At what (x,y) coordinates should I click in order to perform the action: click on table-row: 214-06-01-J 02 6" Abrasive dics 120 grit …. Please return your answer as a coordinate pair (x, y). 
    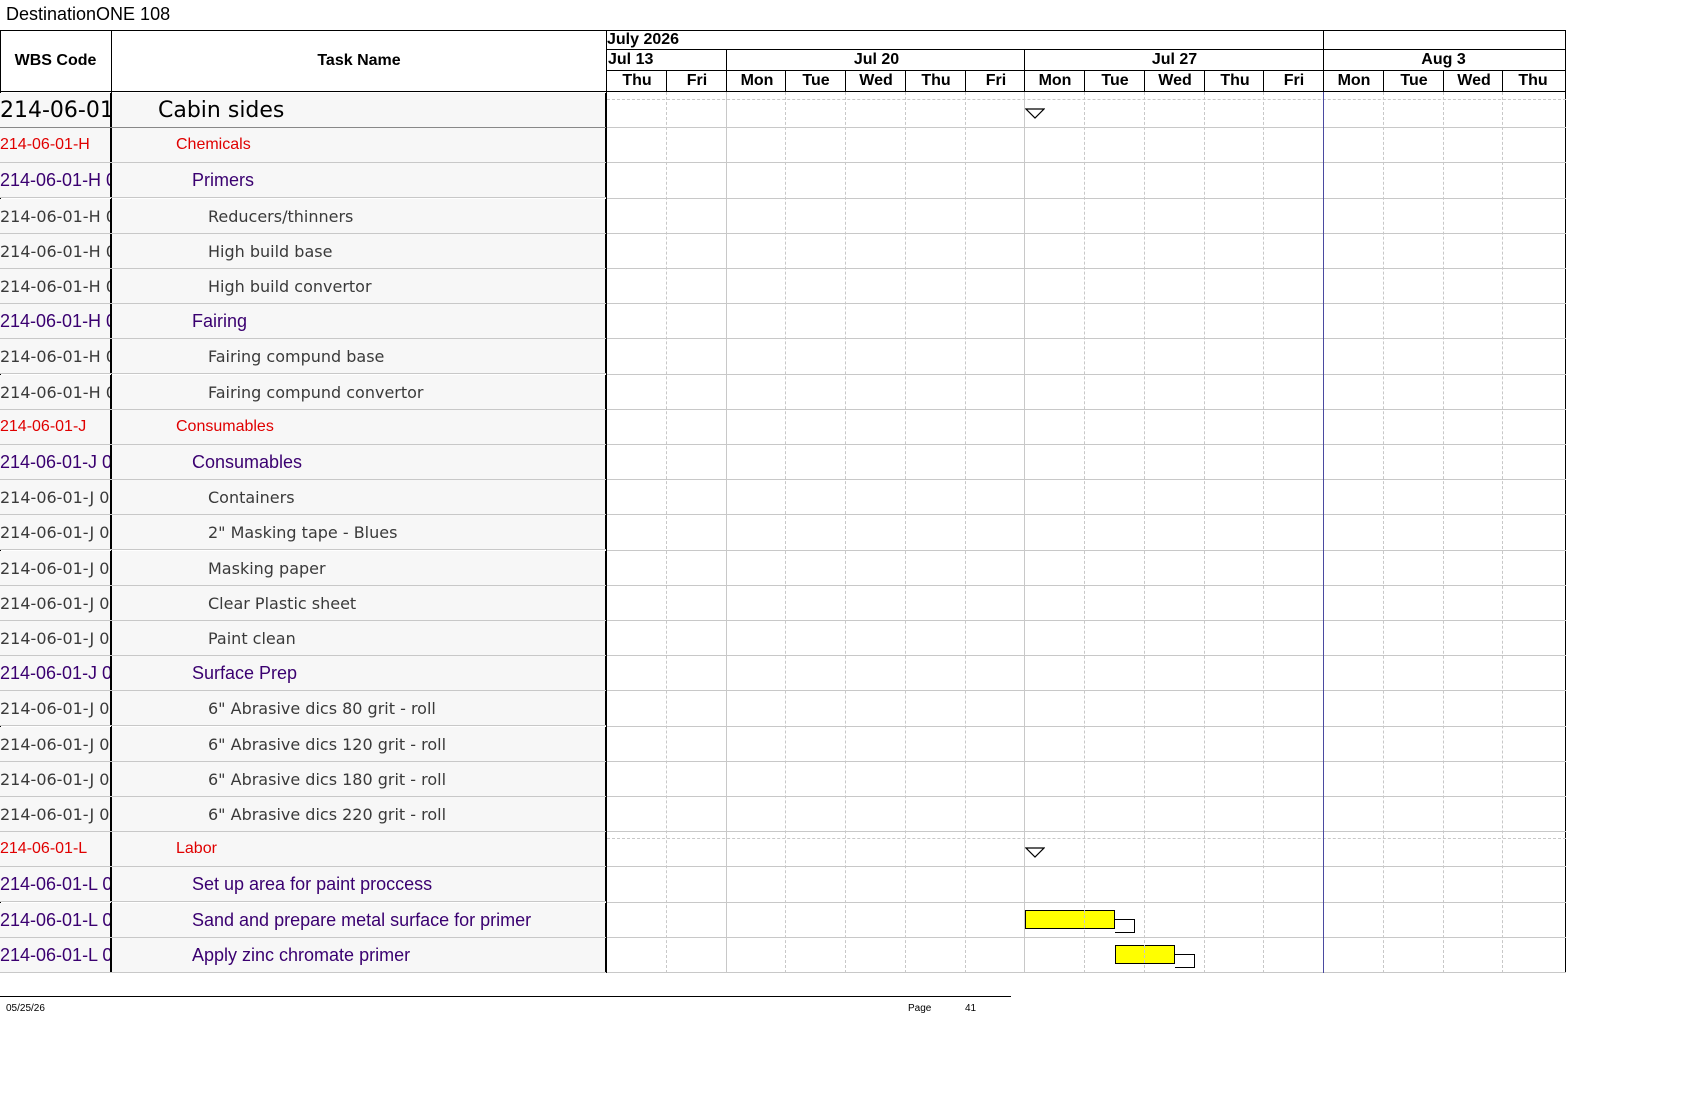
    Looking at the image, I should click on (303, 744).